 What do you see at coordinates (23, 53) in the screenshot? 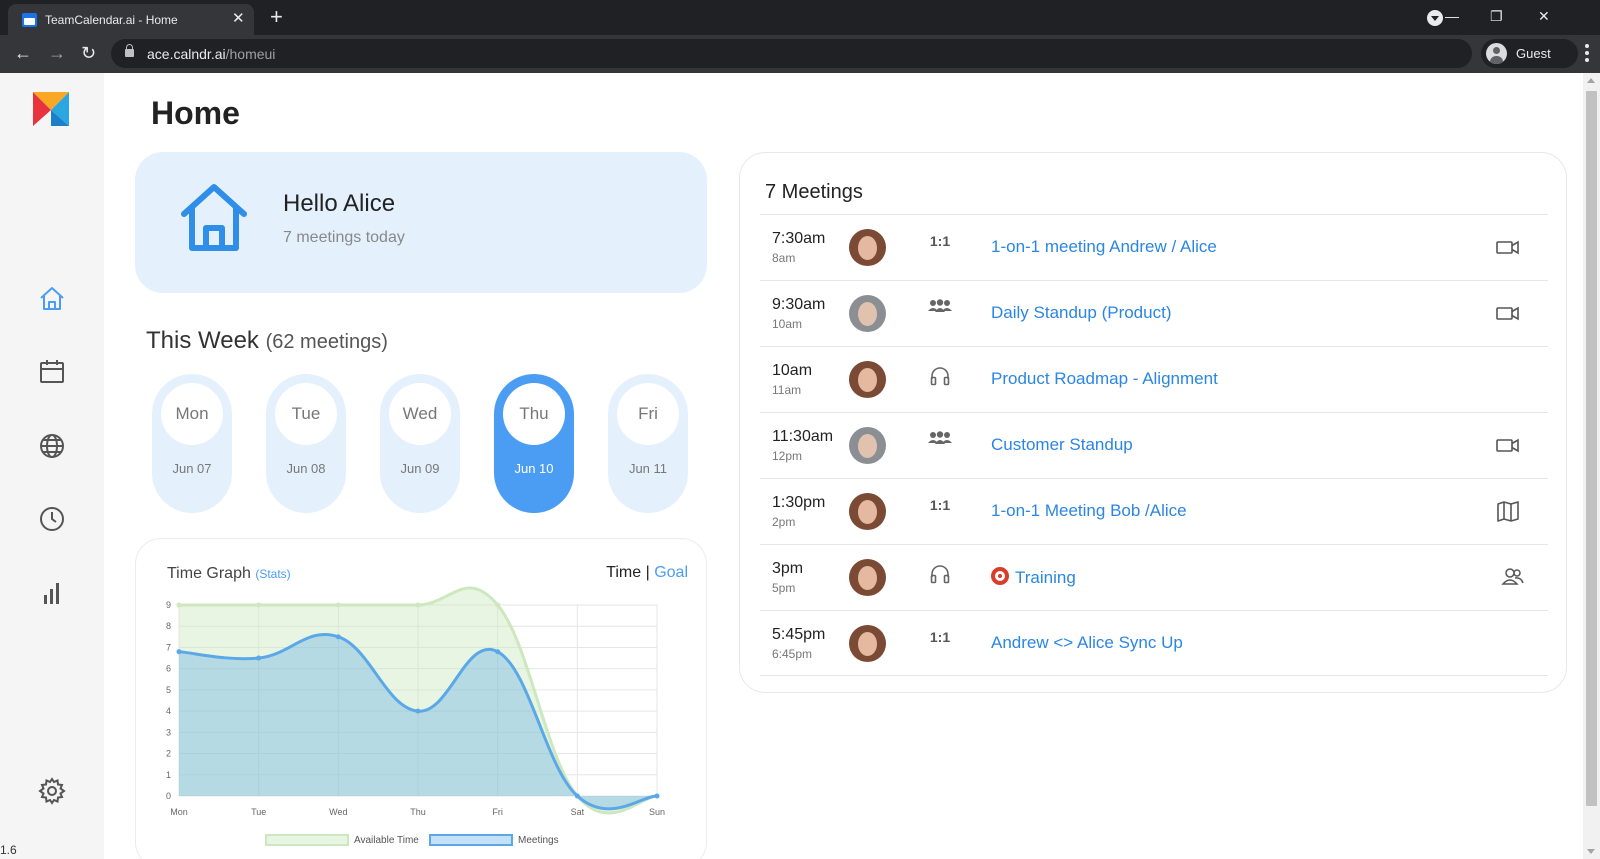
I see `back-button: ←` at bounding box center [23, 53].